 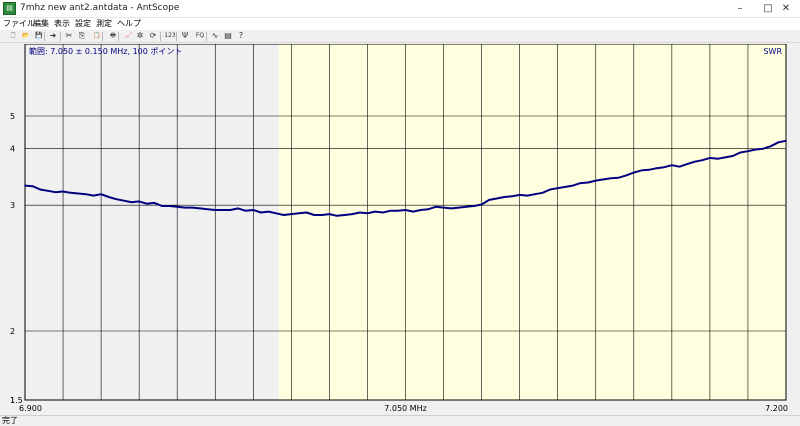 I want to click on toolbar: 🗋 📂 💾 ➜ ✂ ⎘ 📋 🖶 📈 ✲ ⟳ 123 Ψ FQ ∿ ▤?, so click(x=400, y=36).